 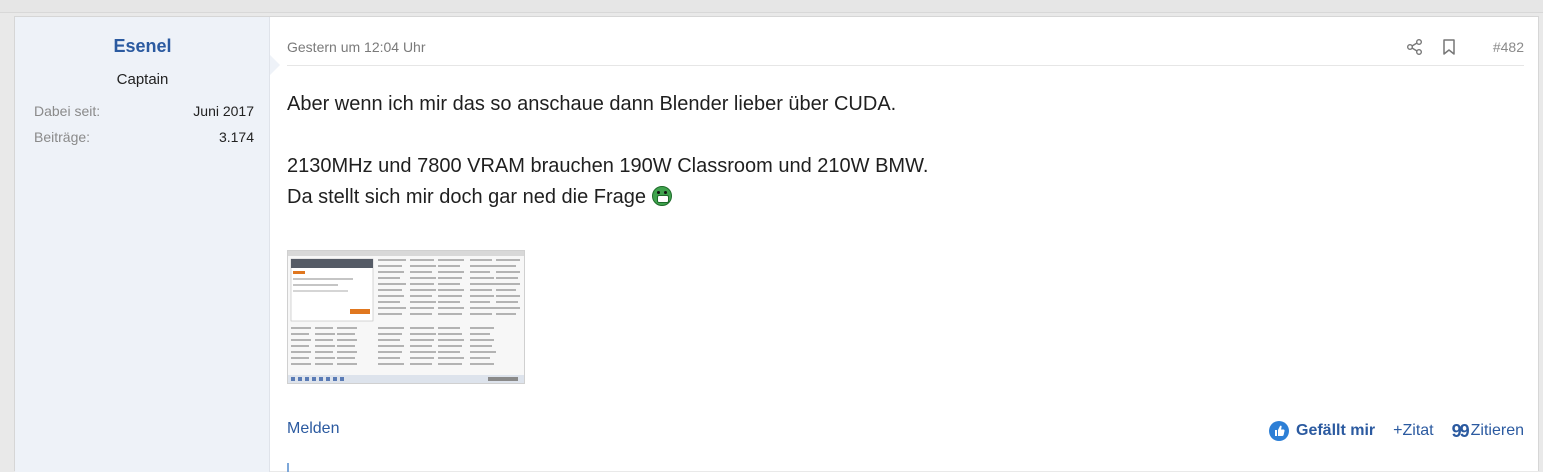 What do you see at coordinates (1415, 47) in the screenshot?
I see `share-icon` at bounding box center [1415, 47].